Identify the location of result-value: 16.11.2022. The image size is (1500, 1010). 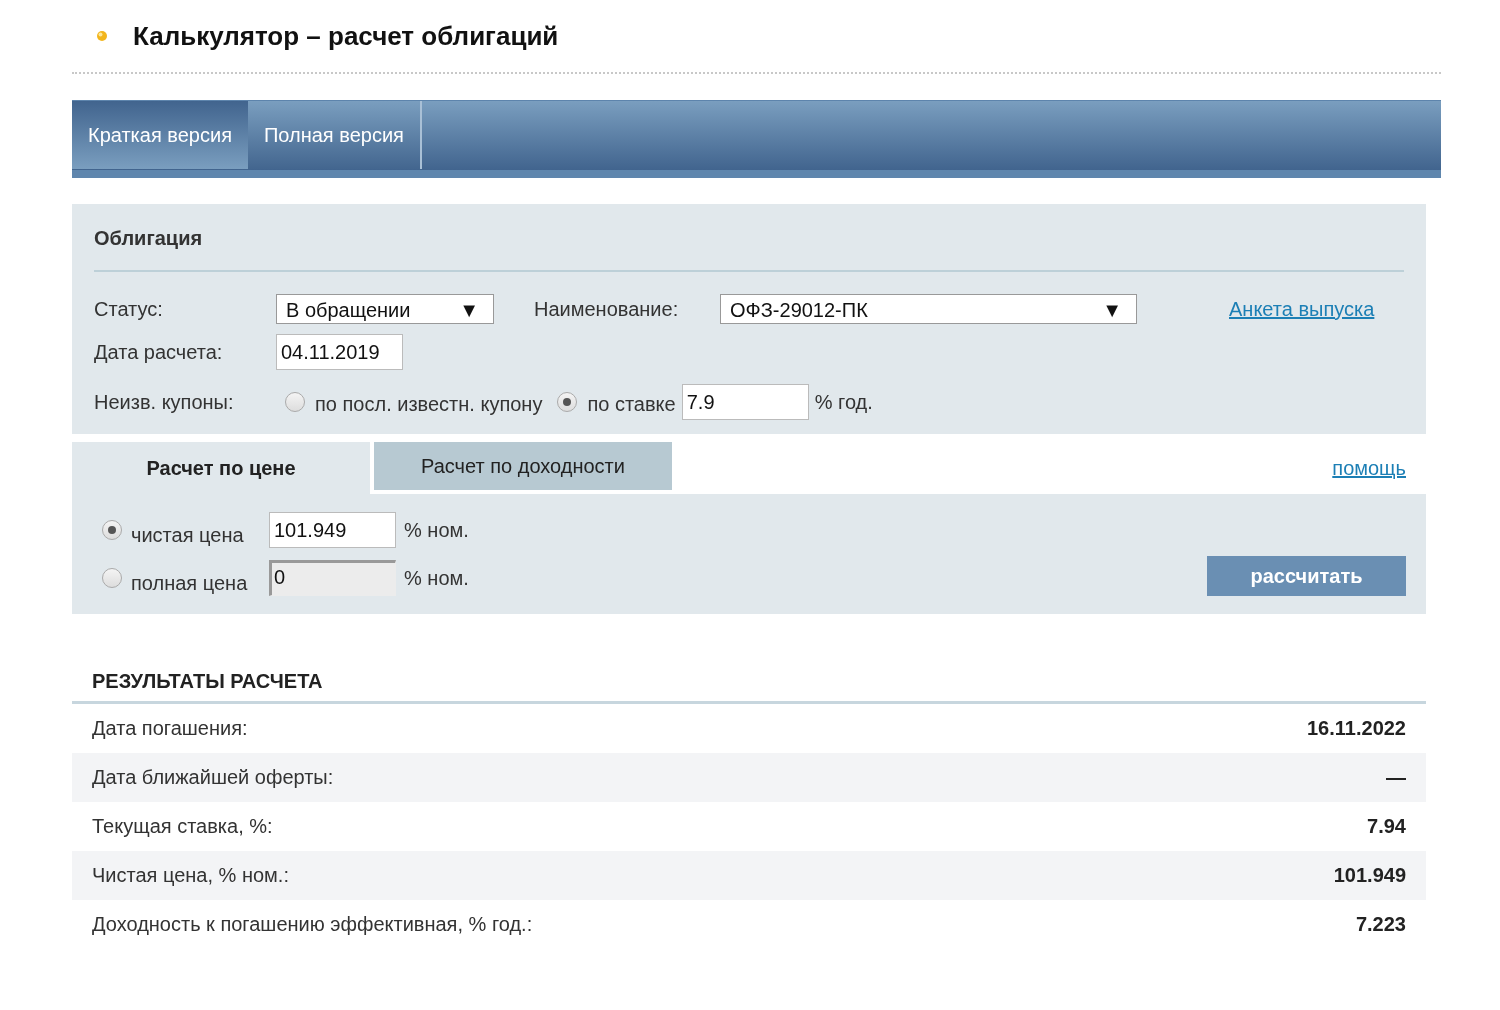
(1356, 728).